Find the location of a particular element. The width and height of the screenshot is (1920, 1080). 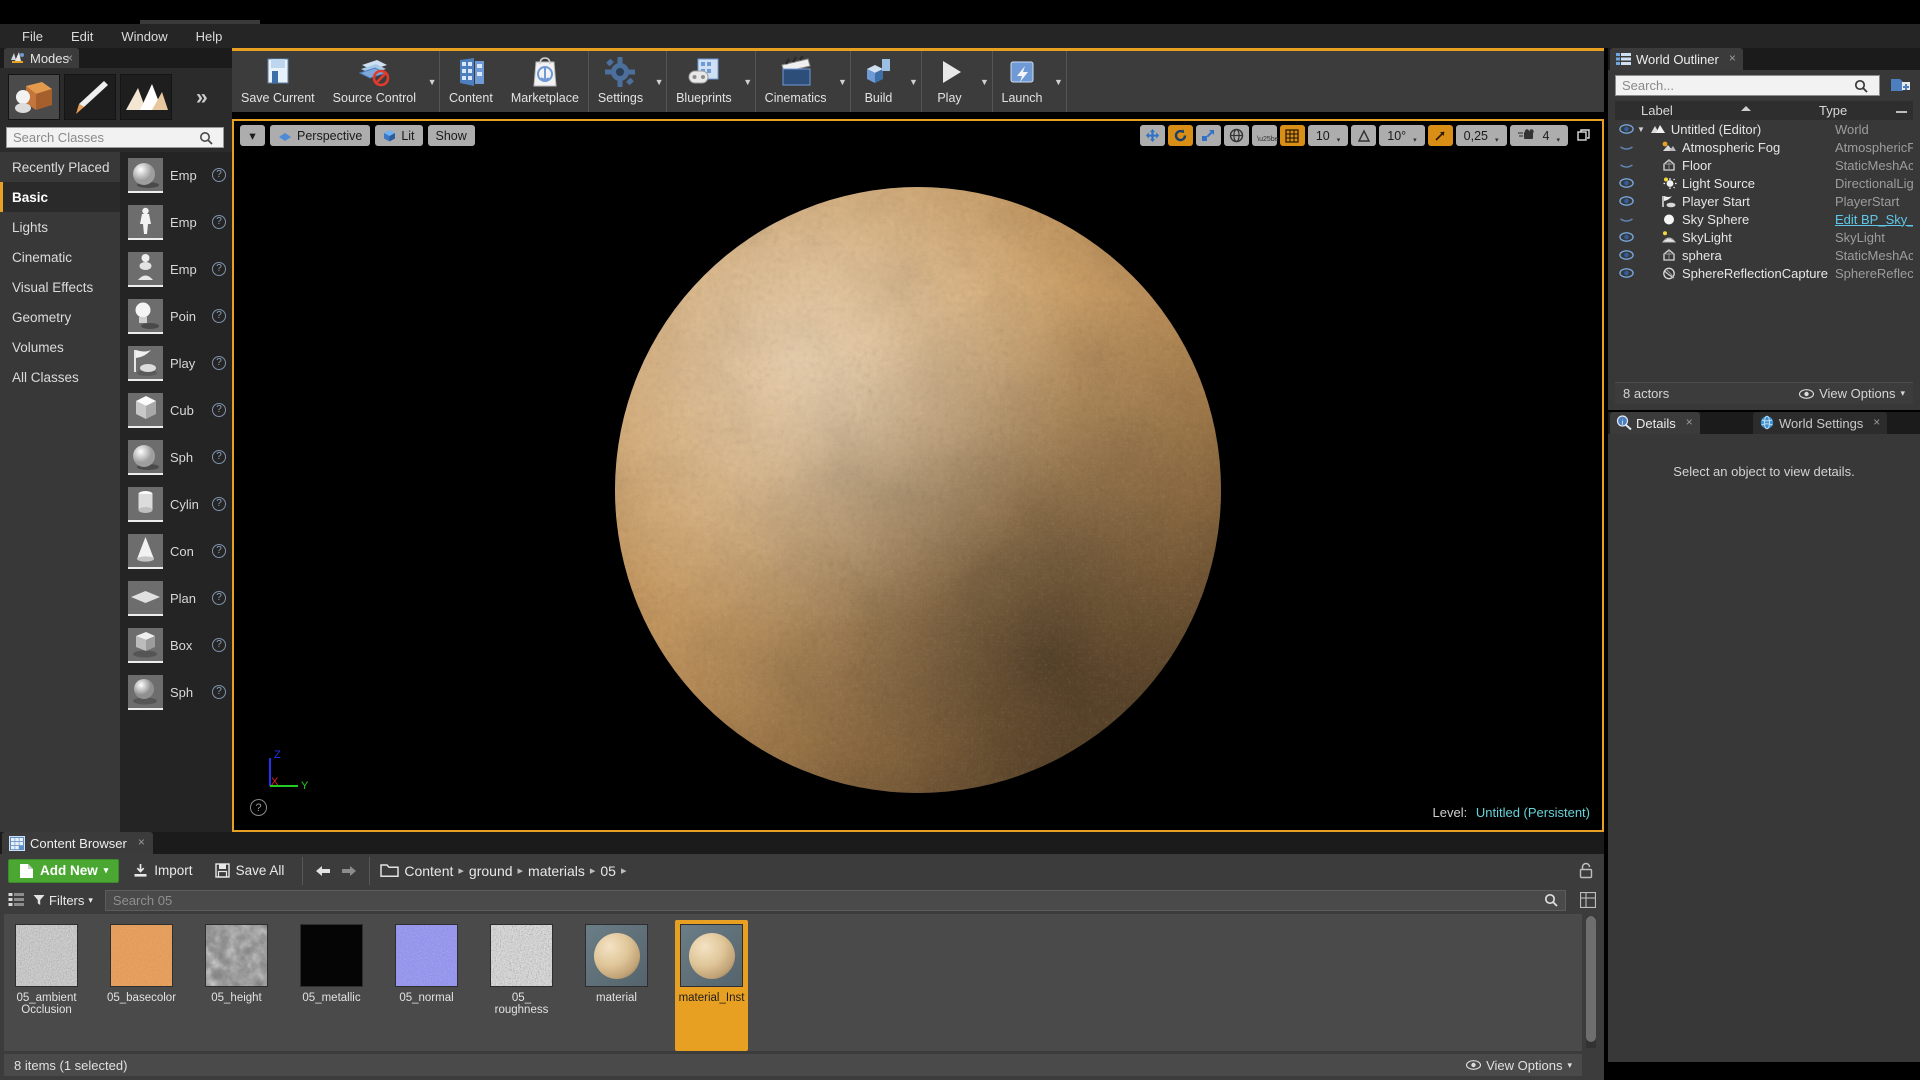

save-all-button: Save All is located at coordinates (250, 871).